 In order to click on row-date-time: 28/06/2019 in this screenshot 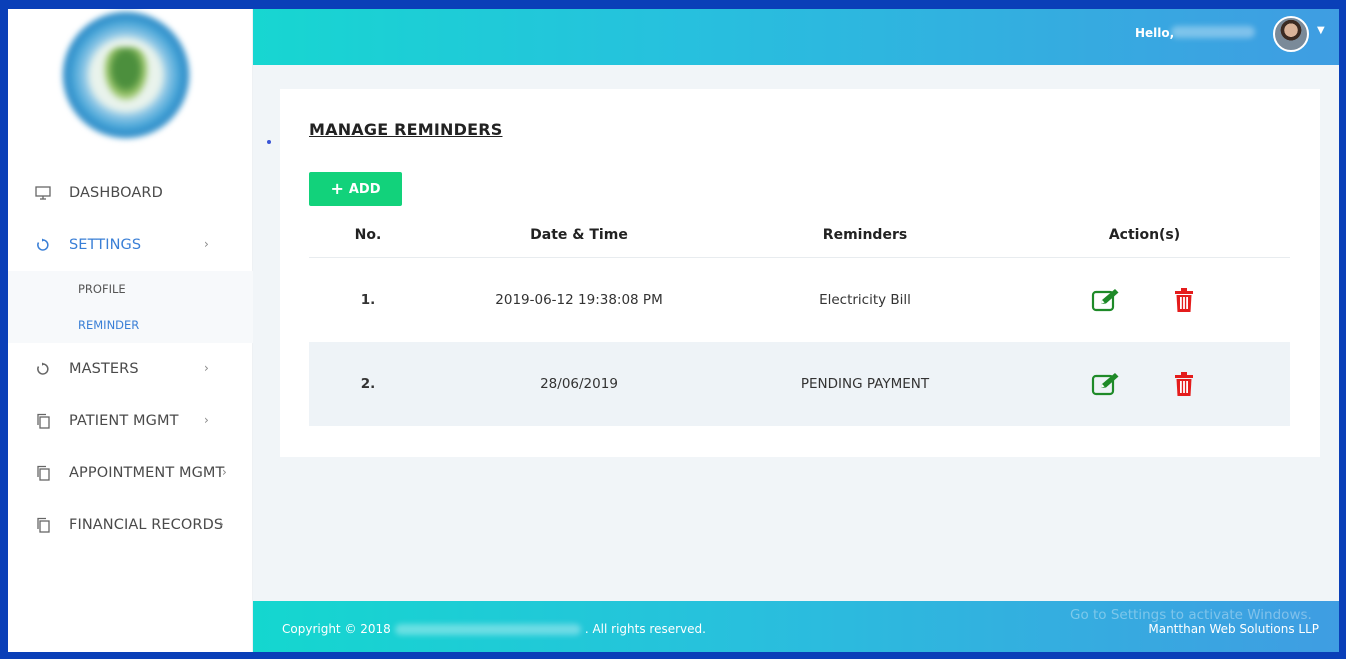, I will do `click(579, 383)`.